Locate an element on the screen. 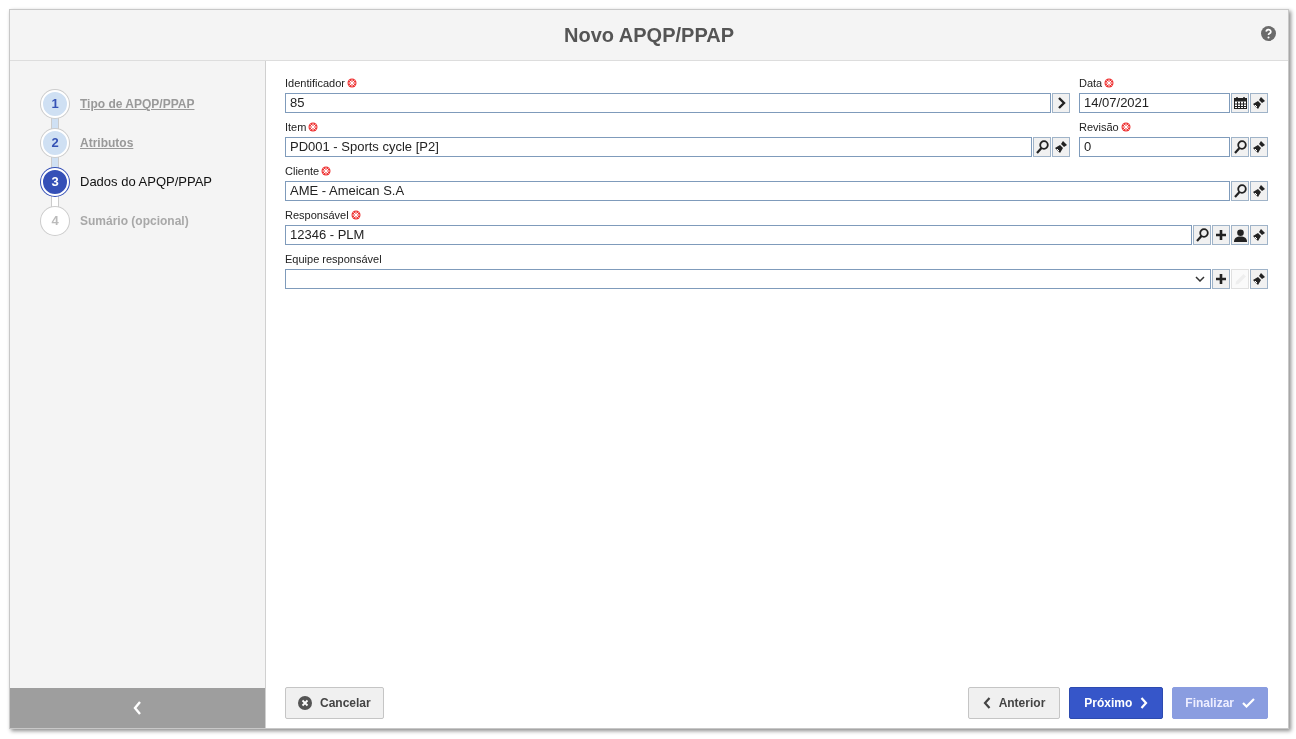 The width and height of the screenshot is (1296, 739). field-label: Responsável is located at coordinates (317, 215).